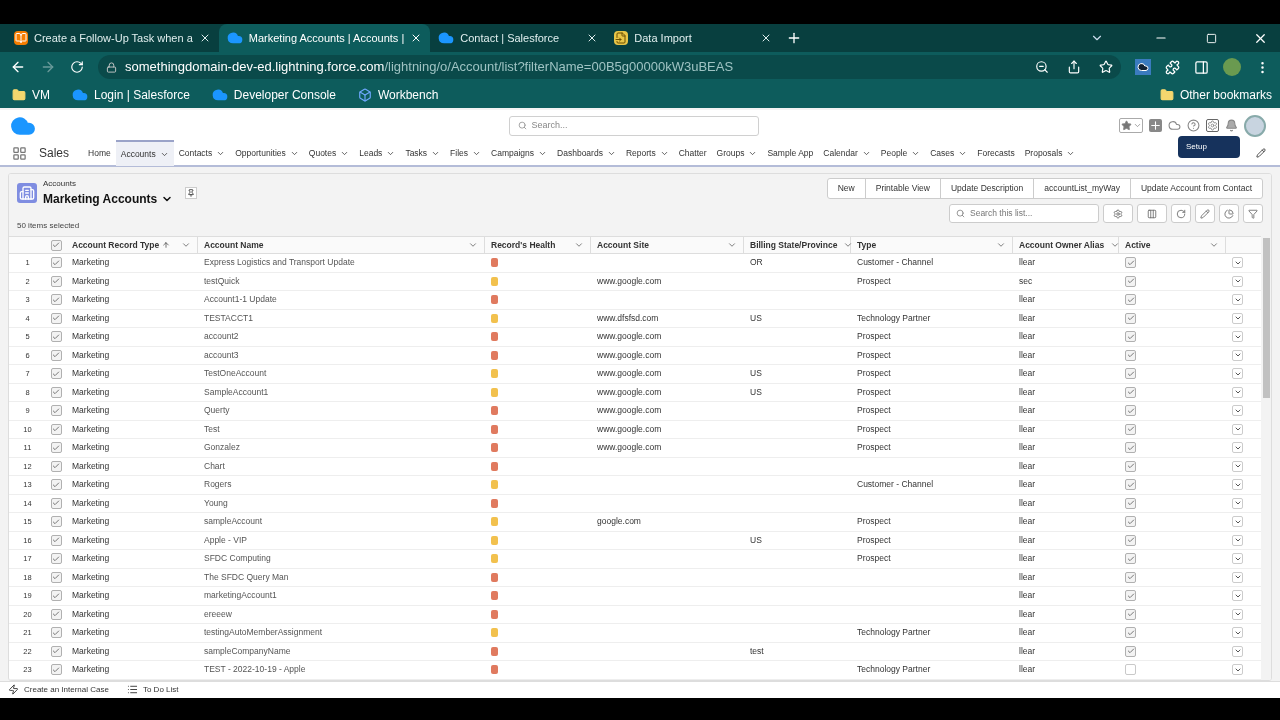  Describe the element at coordinates (1138, 245) in the screenshot. I see `column-header: Active` at that location.